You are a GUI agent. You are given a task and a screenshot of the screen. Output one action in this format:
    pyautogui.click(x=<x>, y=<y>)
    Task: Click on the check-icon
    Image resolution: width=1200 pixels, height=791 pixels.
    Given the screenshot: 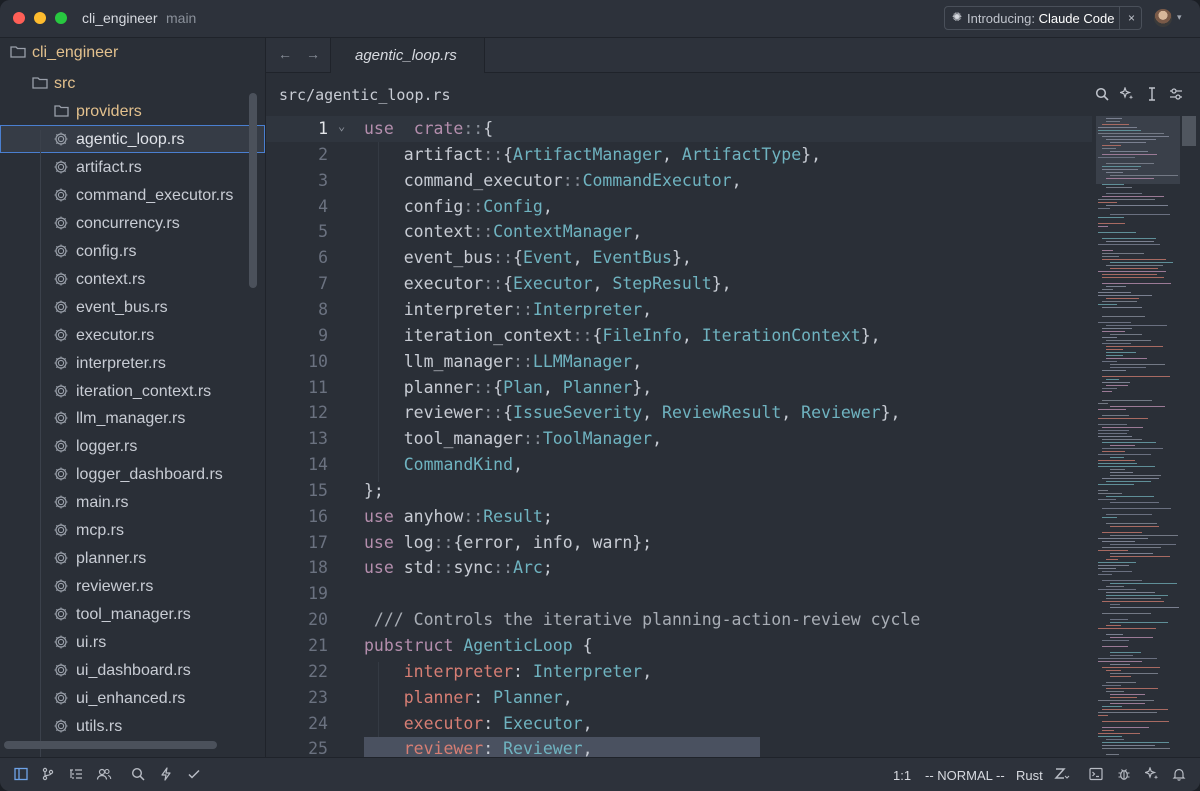 What is the action you would take?
    pyautogui.click(x=194, y=775)
    